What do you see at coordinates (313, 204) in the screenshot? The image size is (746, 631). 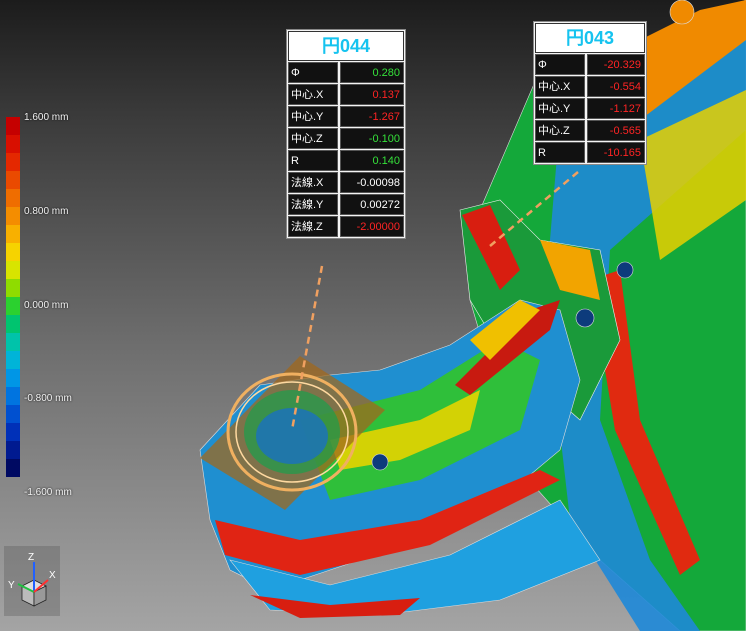 I see `row-label: 法線.Y` at bounding box center [313, 204].